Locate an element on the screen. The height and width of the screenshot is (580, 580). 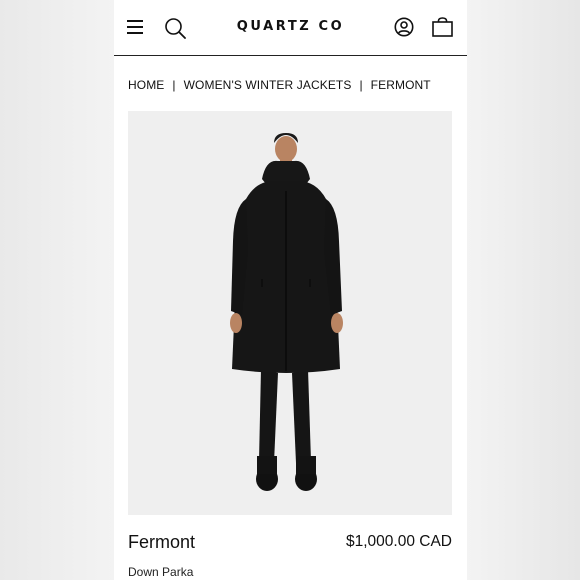
search-icon is located at coordinates (175, 28).